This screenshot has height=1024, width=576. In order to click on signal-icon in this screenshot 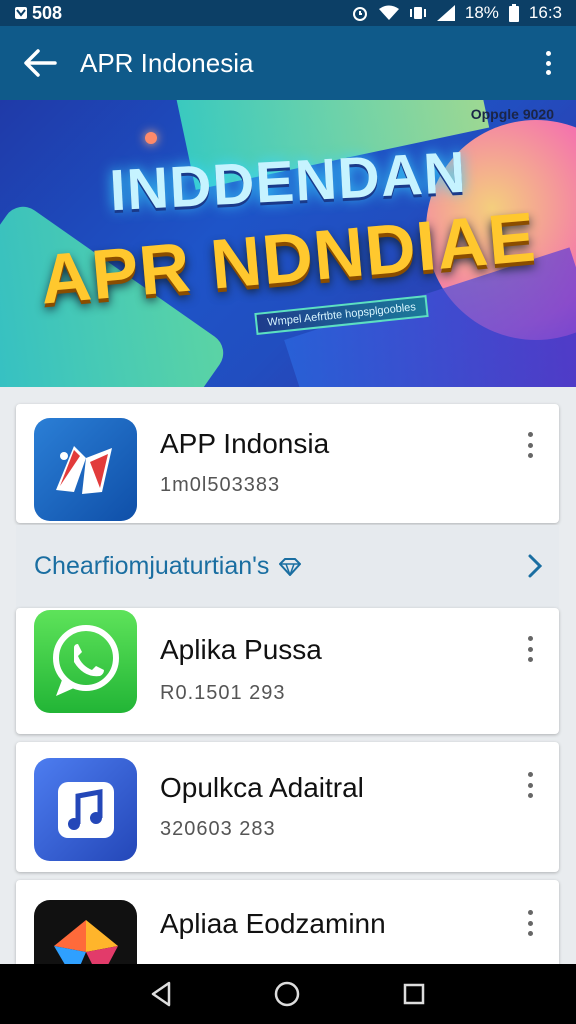, I will do `click(445, 13)`.